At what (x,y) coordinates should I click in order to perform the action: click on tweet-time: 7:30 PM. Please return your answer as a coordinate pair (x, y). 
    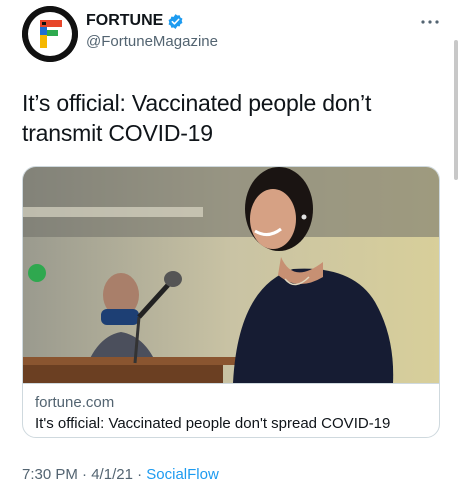
    Looking at the image, I should click on (50, 474).